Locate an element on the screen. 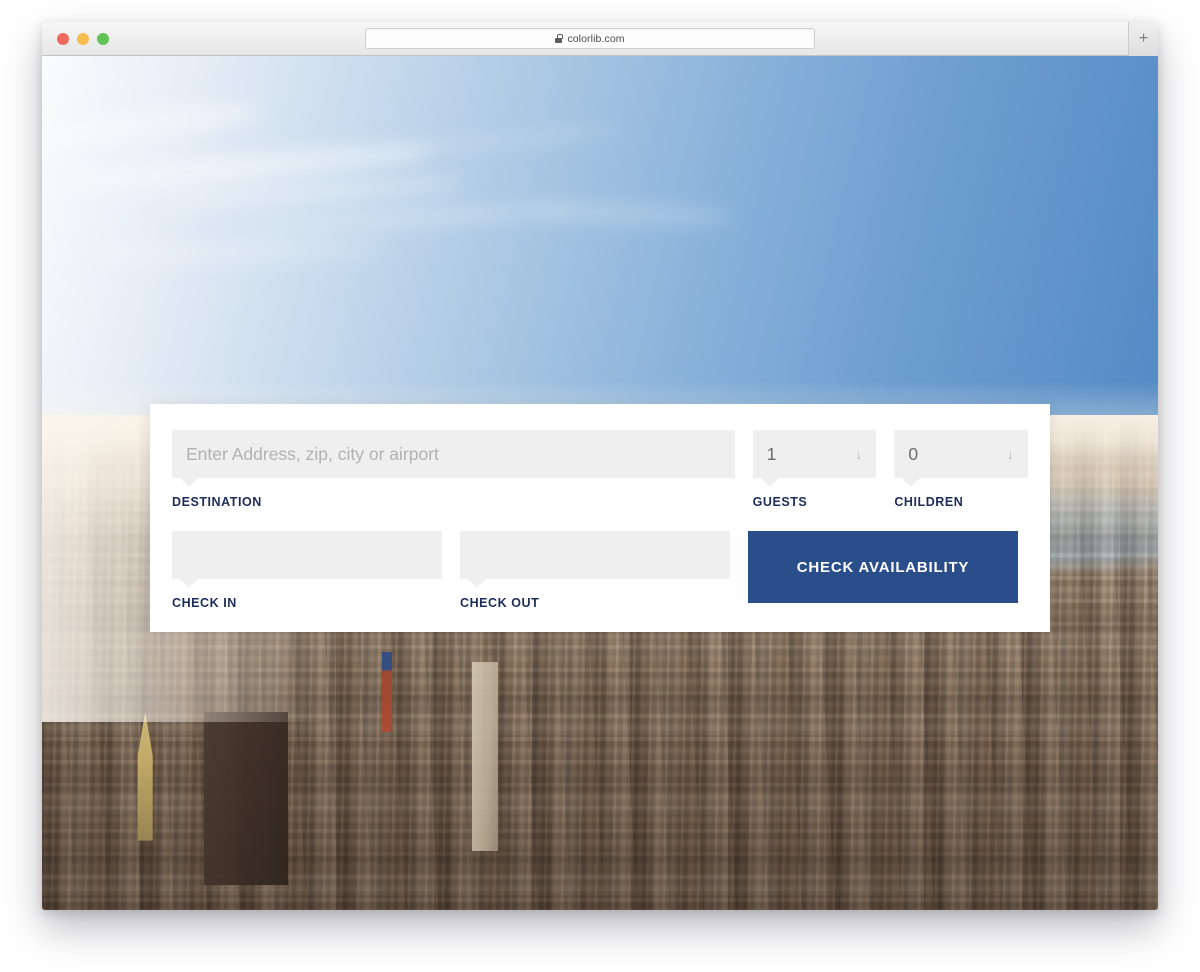 The height and width of the screenshot is (972, 1200). guests-value: 1 is located at coordinates (771, 453).